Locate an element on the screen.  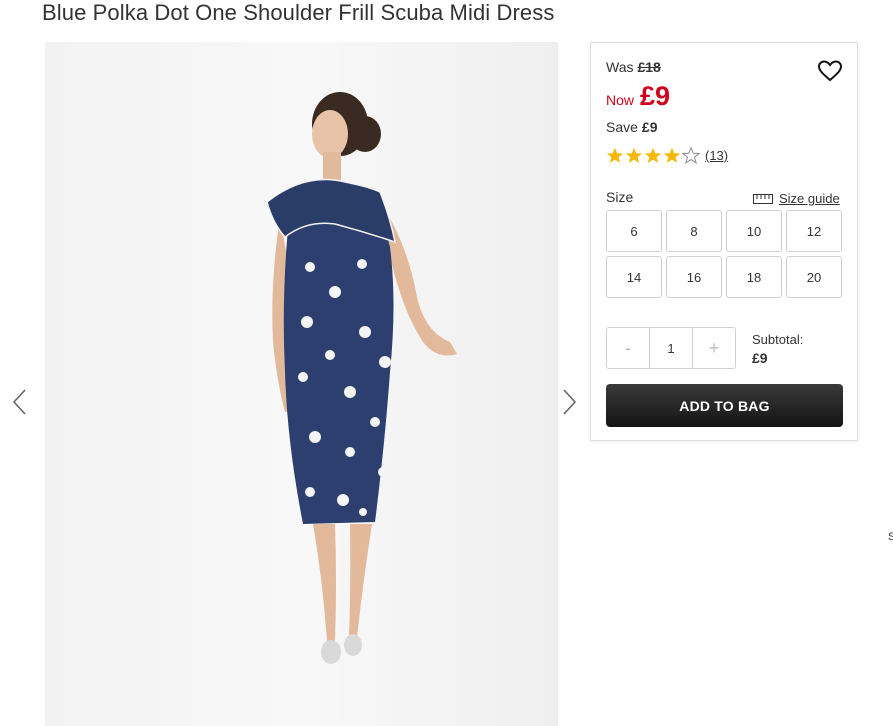
size-option-16: 16 is located at coordinates (694, 277).